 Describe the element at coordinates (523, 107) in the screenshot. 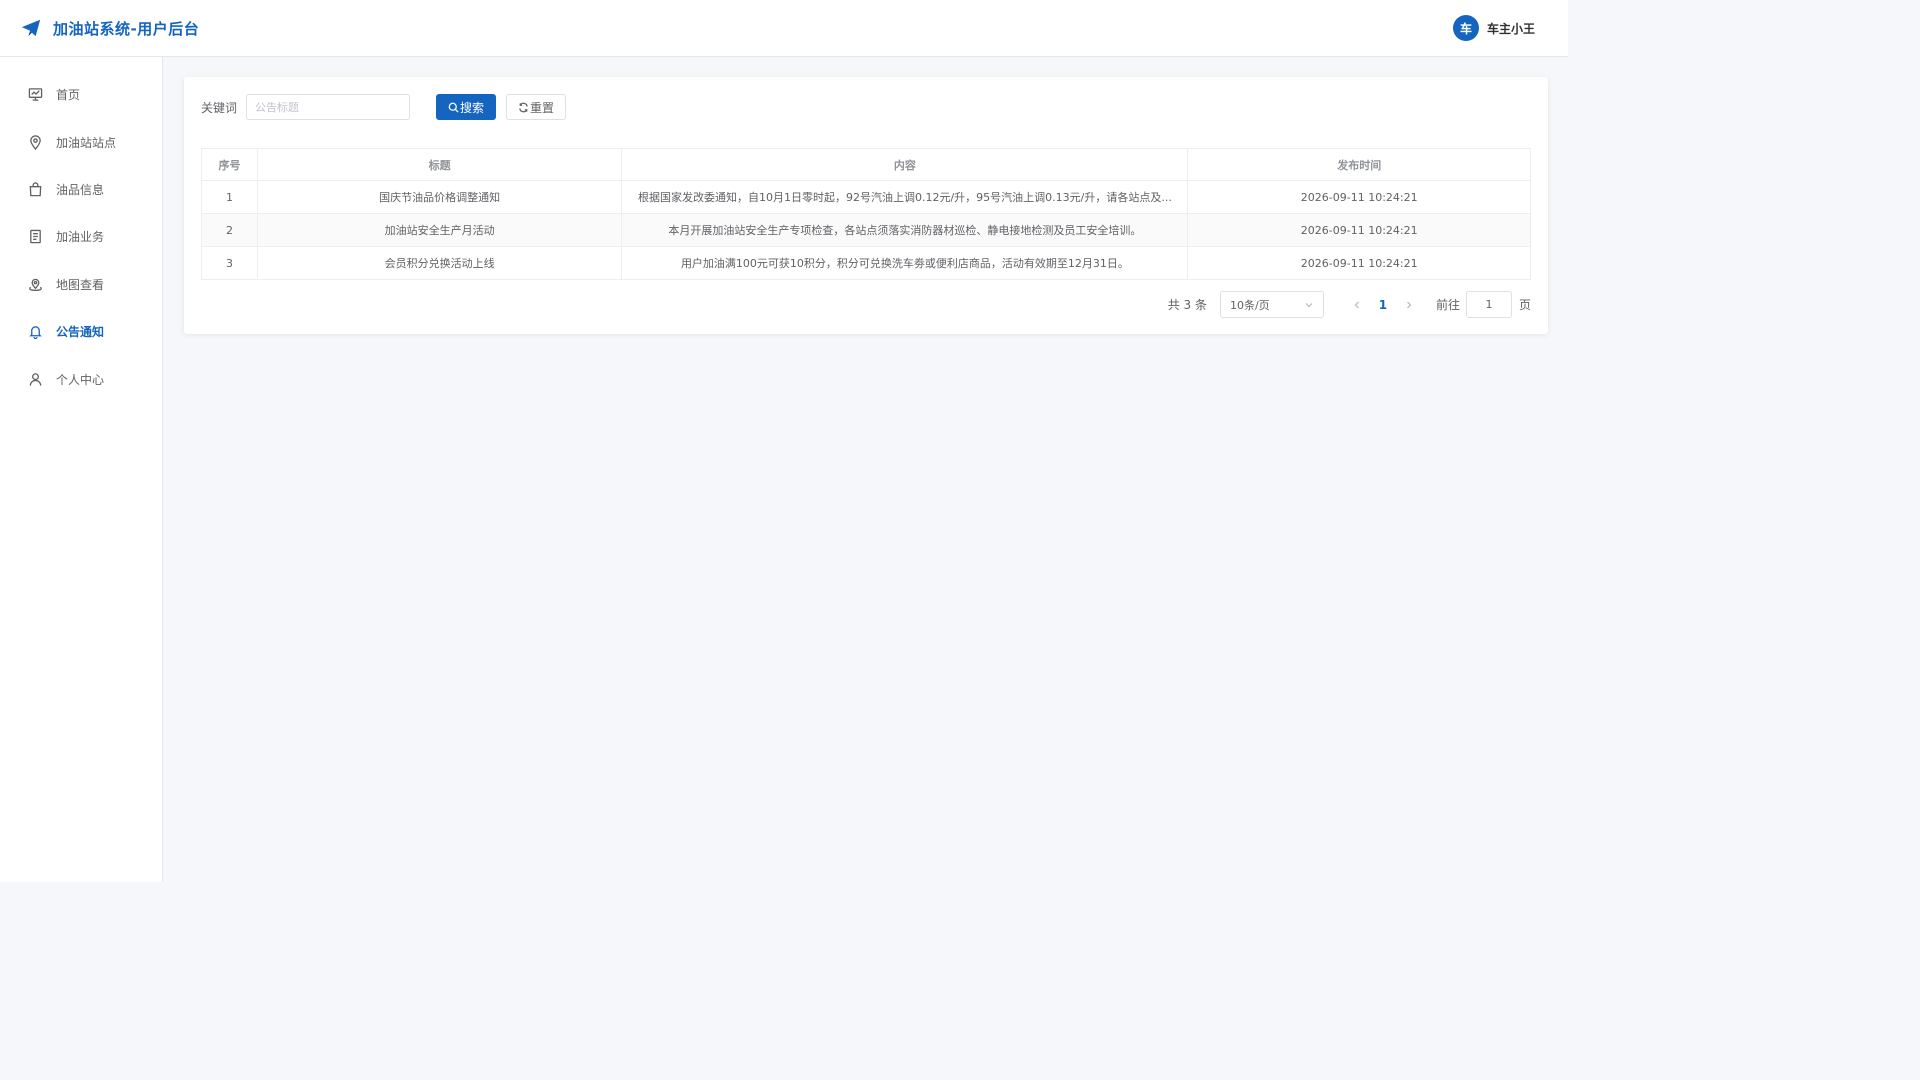

I see `refresh-icon` at that location.